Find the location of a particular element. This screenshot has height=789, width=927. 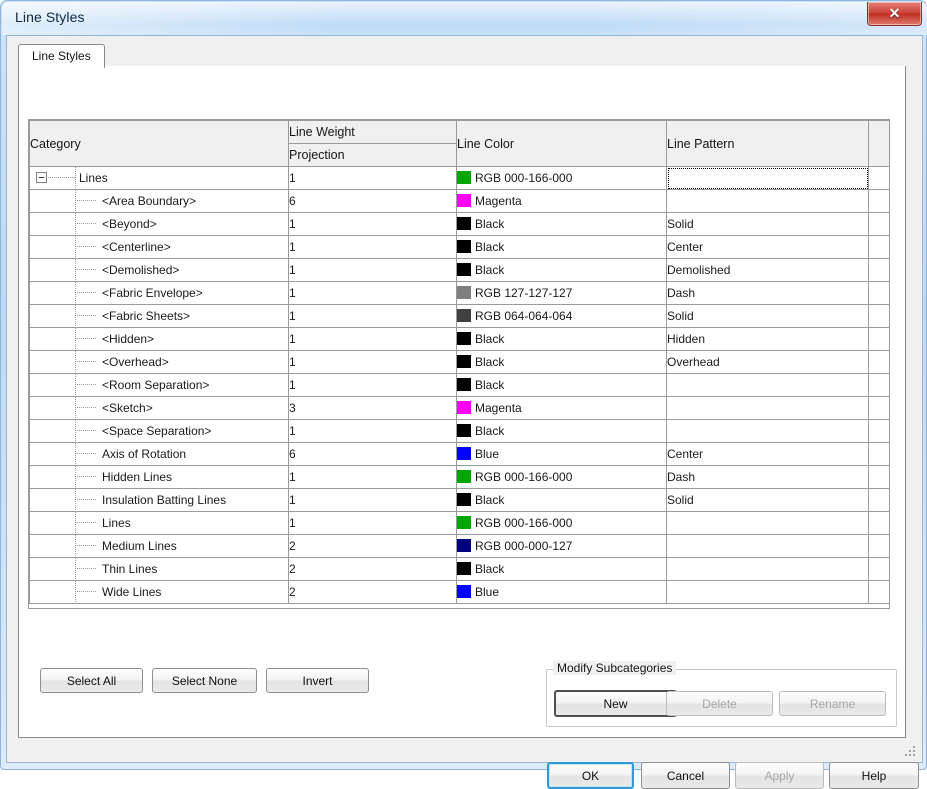

table-row: Hidden Lines 1 RGB 000-166-000 Dash is located at coordinates (459, 477).